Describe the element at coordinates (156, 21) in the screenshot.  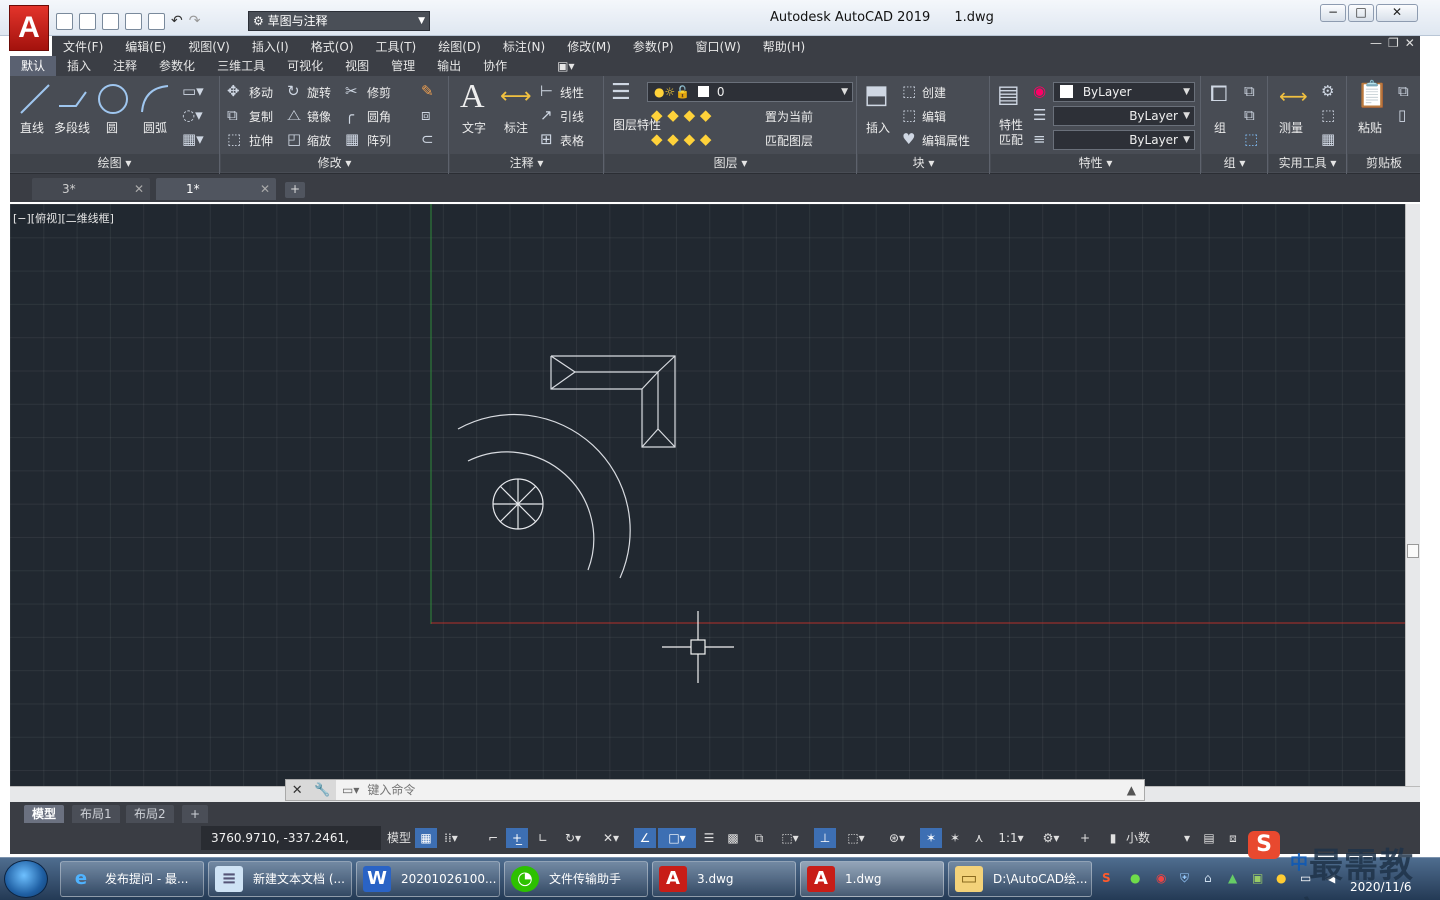
I see `print-icon` at that location.